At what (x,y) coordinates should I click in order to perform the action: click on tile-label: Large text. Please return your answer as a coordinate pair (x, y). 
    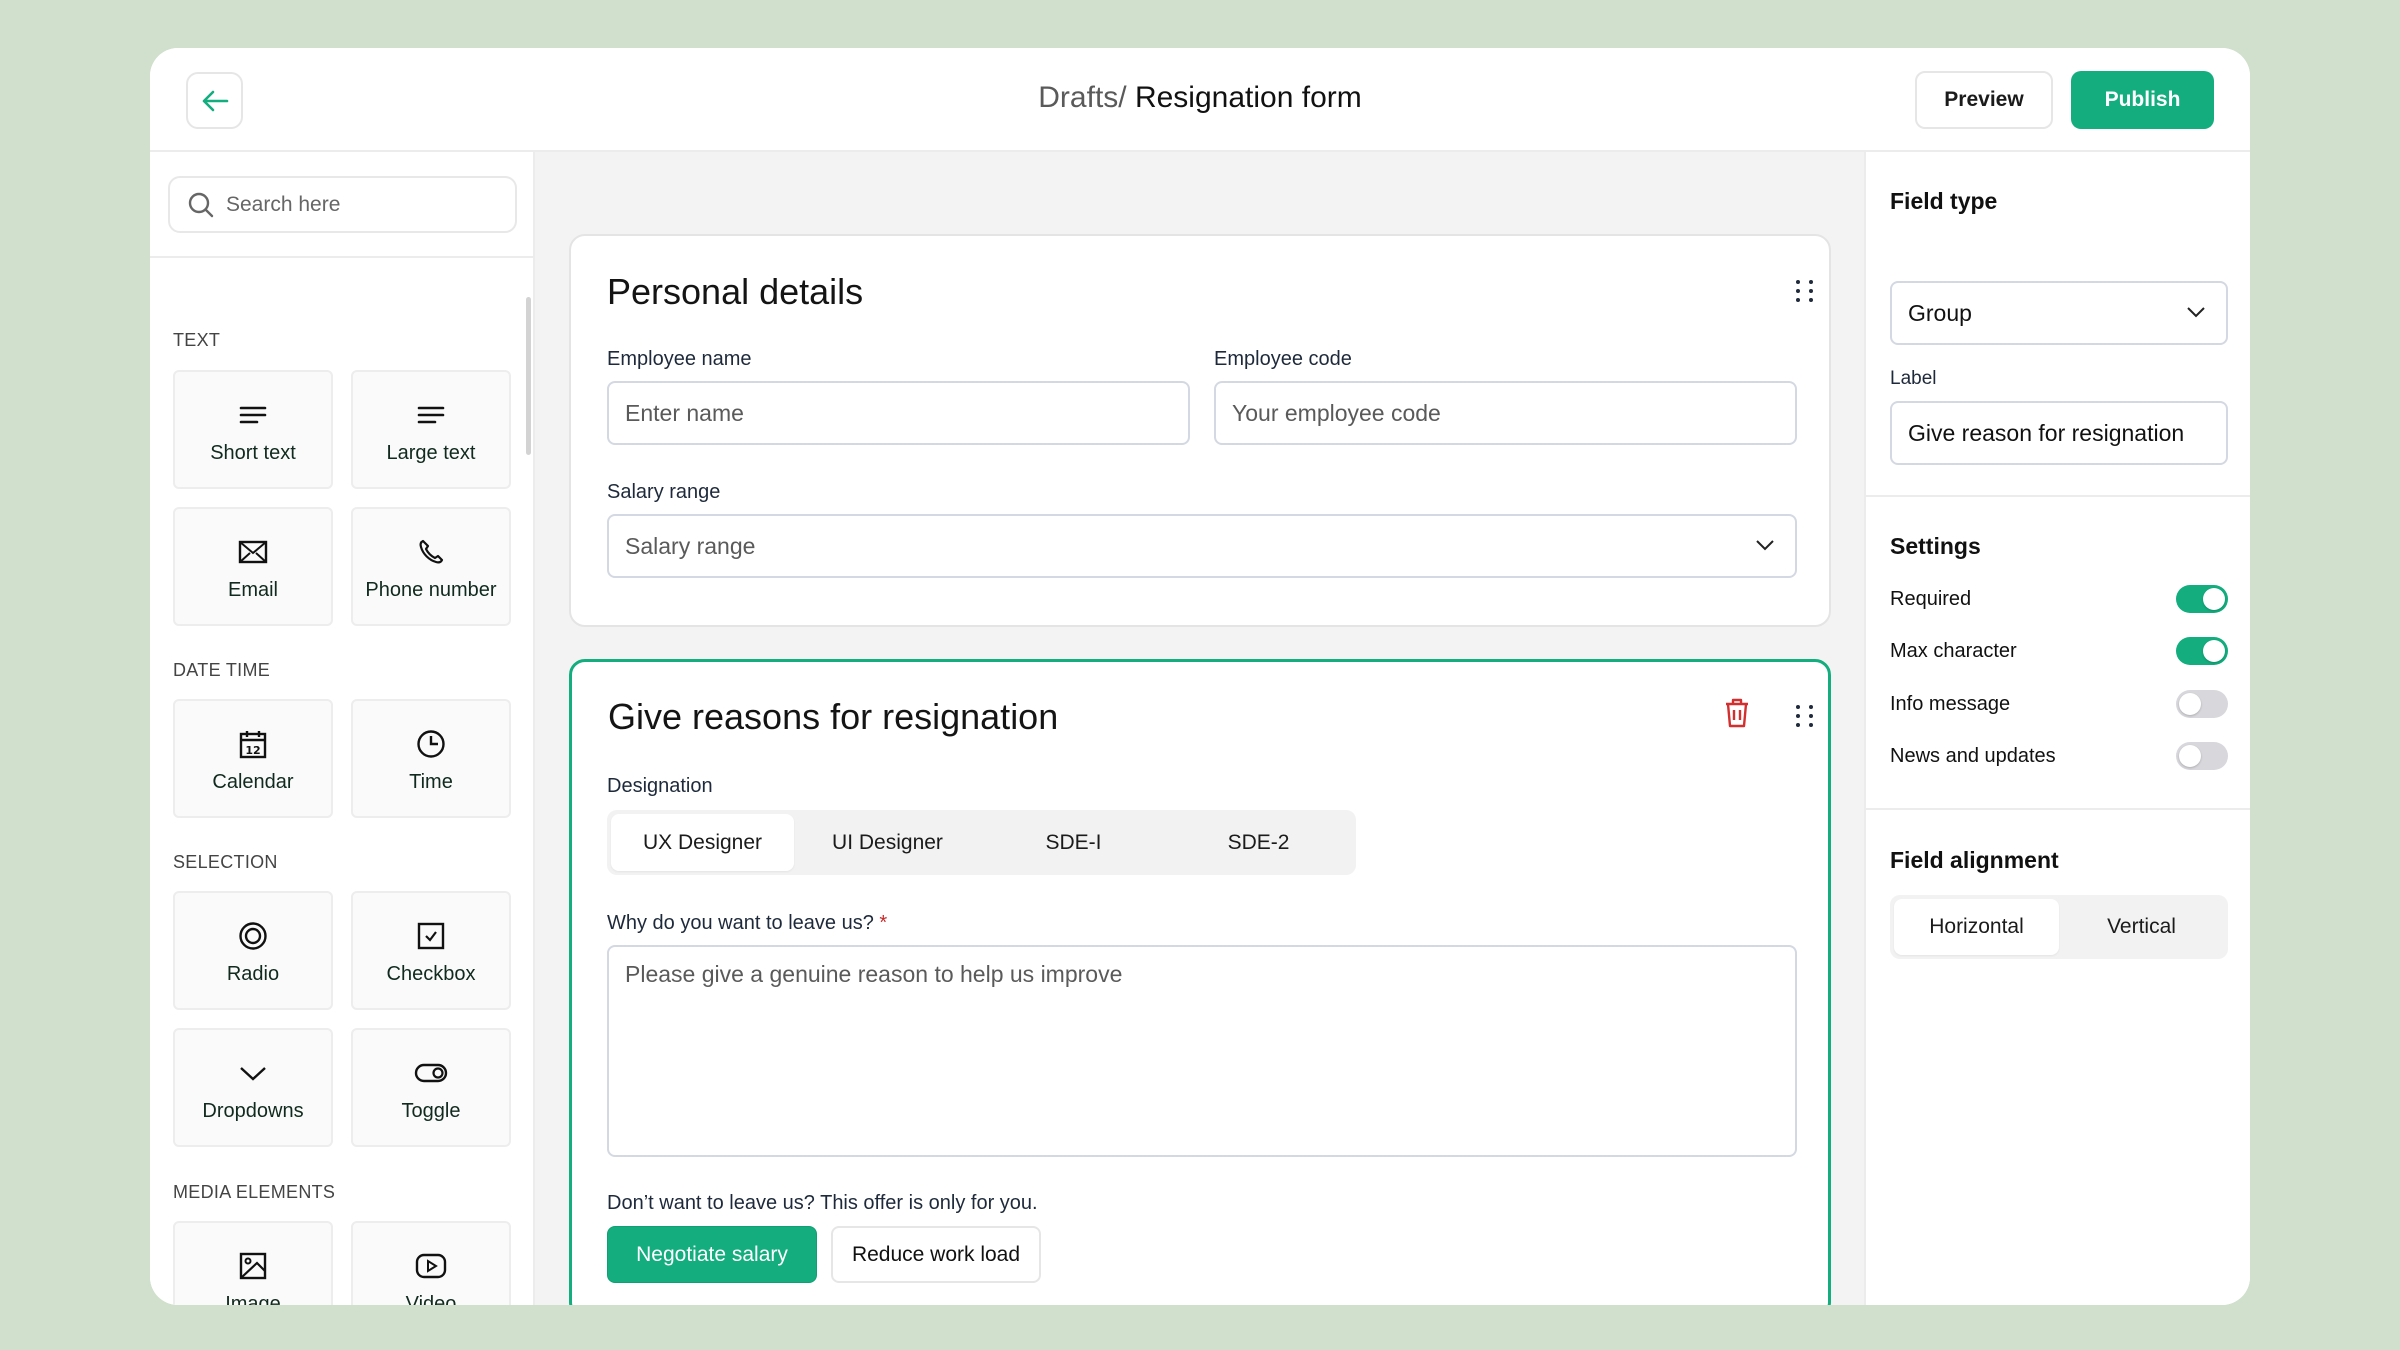
    Looking at the image, I should click on (431, 453).